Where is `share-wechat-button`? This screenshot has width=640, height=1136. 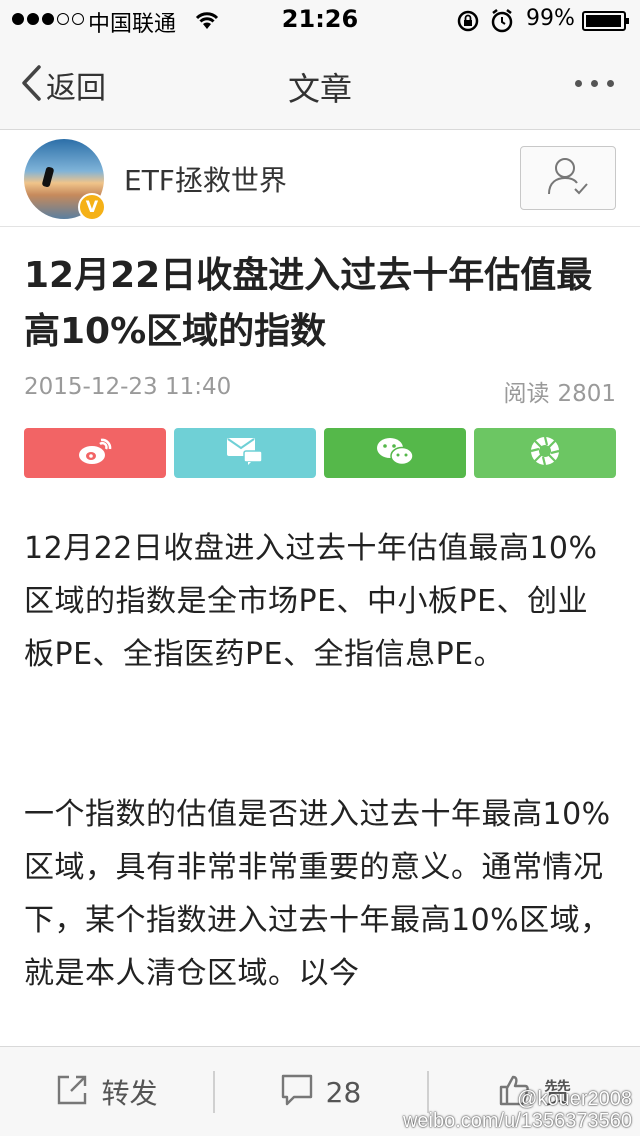 share-wechat-button is located at coordinates (395, 453).